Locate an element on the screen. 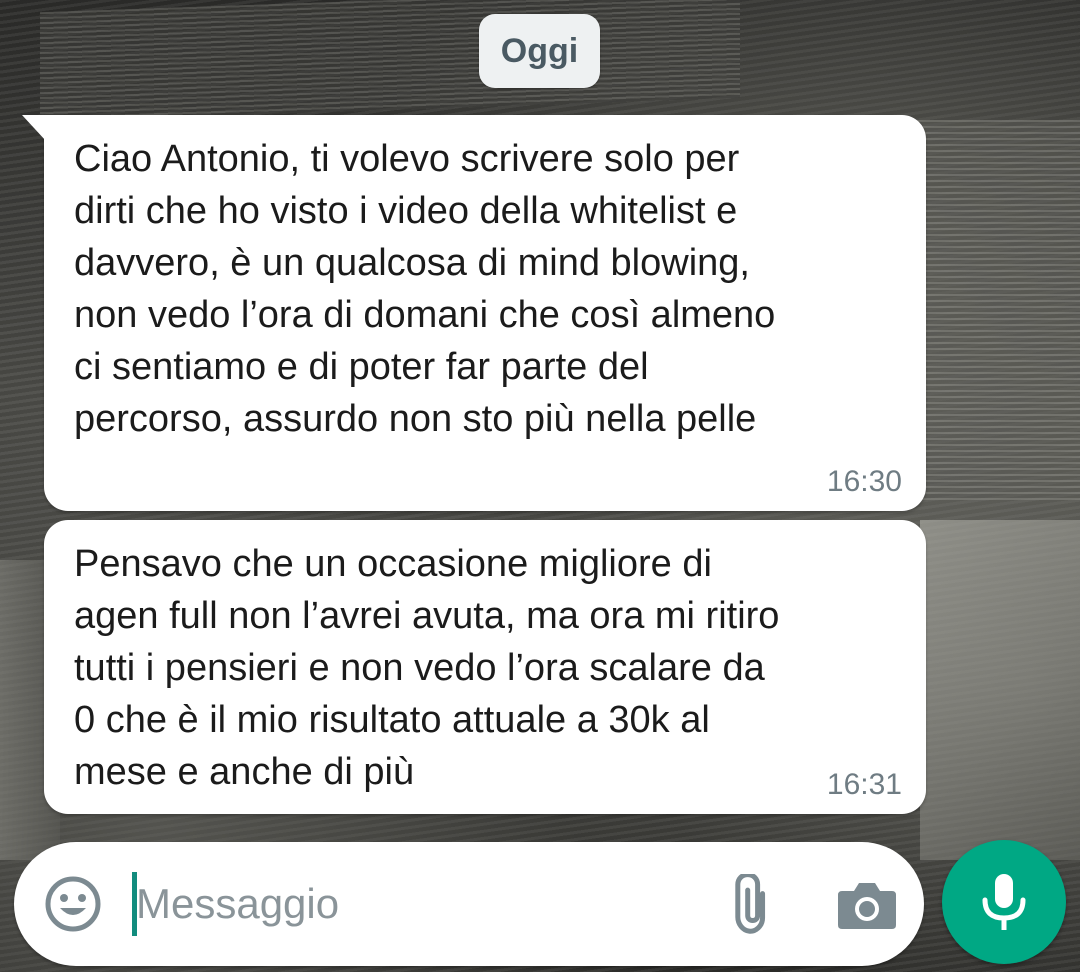 The width and height of the screenshot is (1080, 972). wallpaper-banknote is located at coordinates (1000, 690).